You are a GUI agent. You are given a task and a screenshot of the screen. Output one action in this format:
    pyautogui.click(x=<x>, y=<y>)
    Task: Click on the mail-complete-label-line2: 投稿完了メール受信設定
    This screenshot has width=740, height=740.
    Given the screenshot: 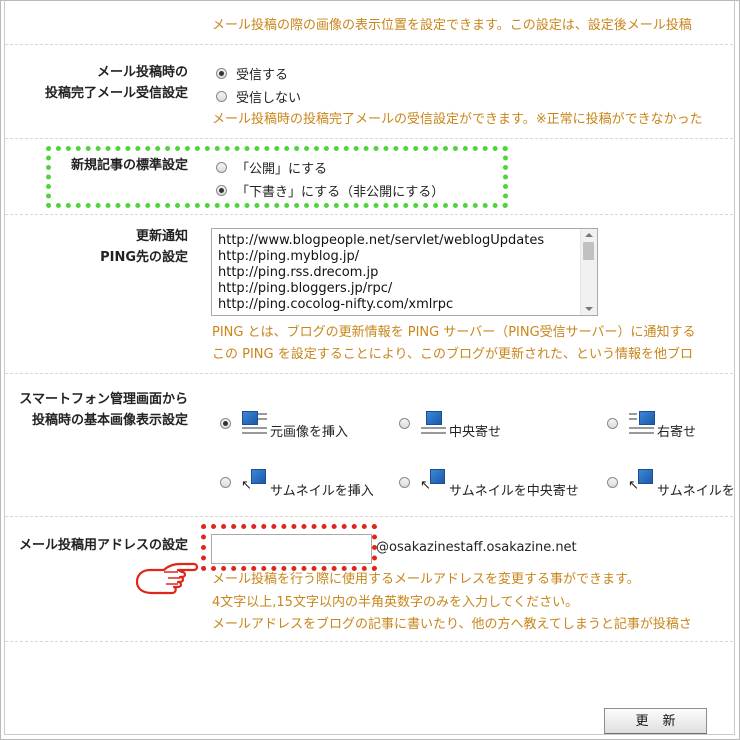 What is the action you would take?
    pyautogui.click(x=116, y=93)
    